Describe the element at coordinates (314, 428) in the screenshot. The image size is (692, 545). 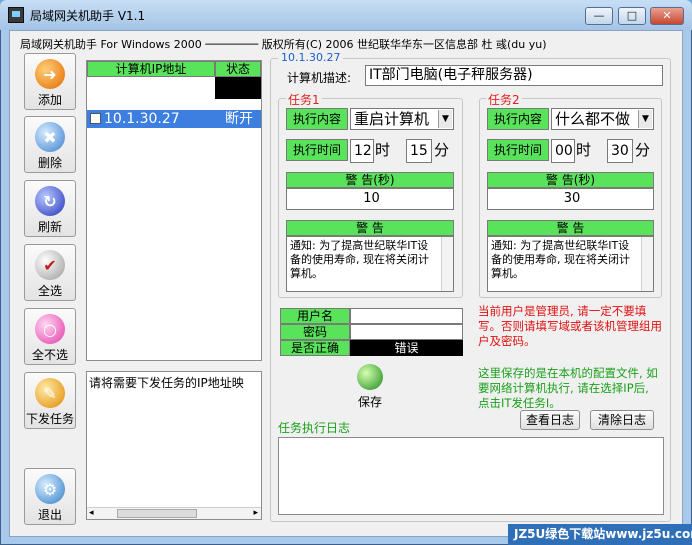
I see `log-title: 任务执行日志` at that location.